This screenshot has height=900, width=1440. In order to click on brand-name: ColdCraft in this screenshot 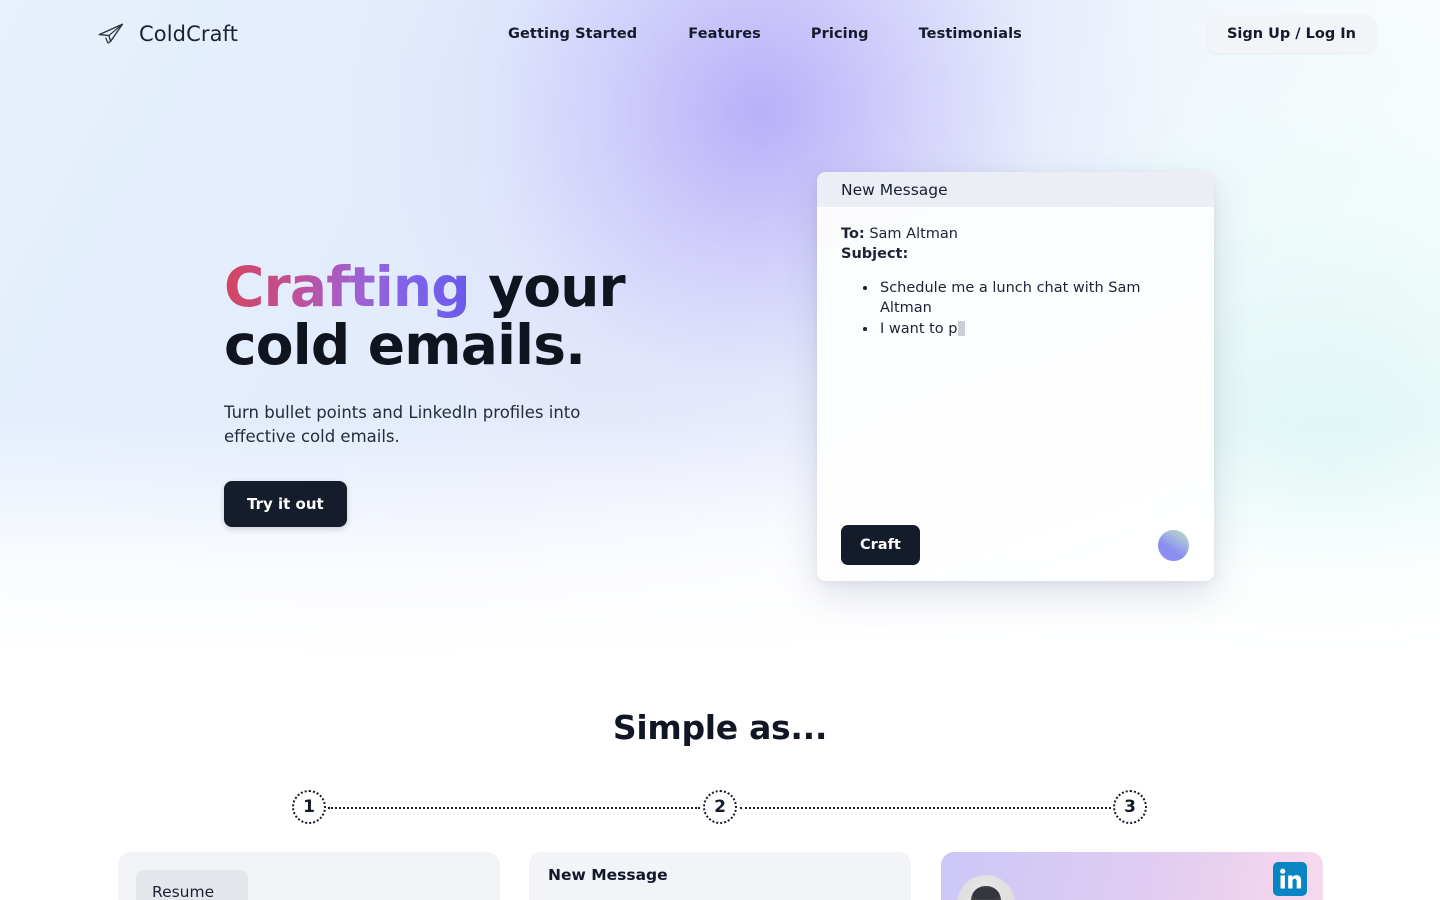, I will do `click(188, 34)`.